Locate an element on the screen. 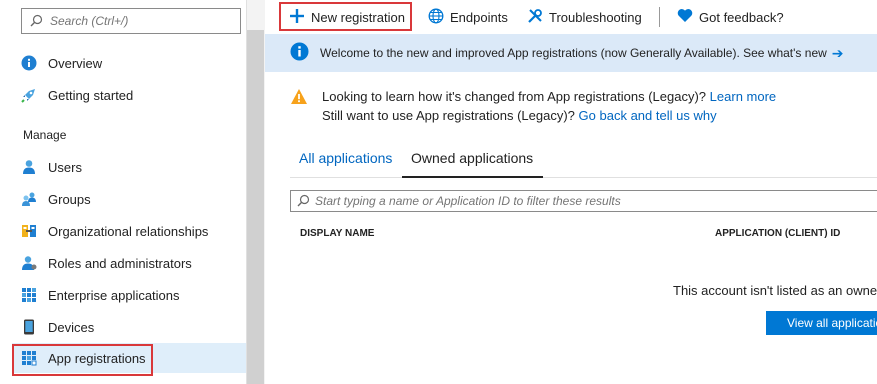 The image size is (877, 384). sidebar-item-label: Devices is located at coordinates (71, 327).